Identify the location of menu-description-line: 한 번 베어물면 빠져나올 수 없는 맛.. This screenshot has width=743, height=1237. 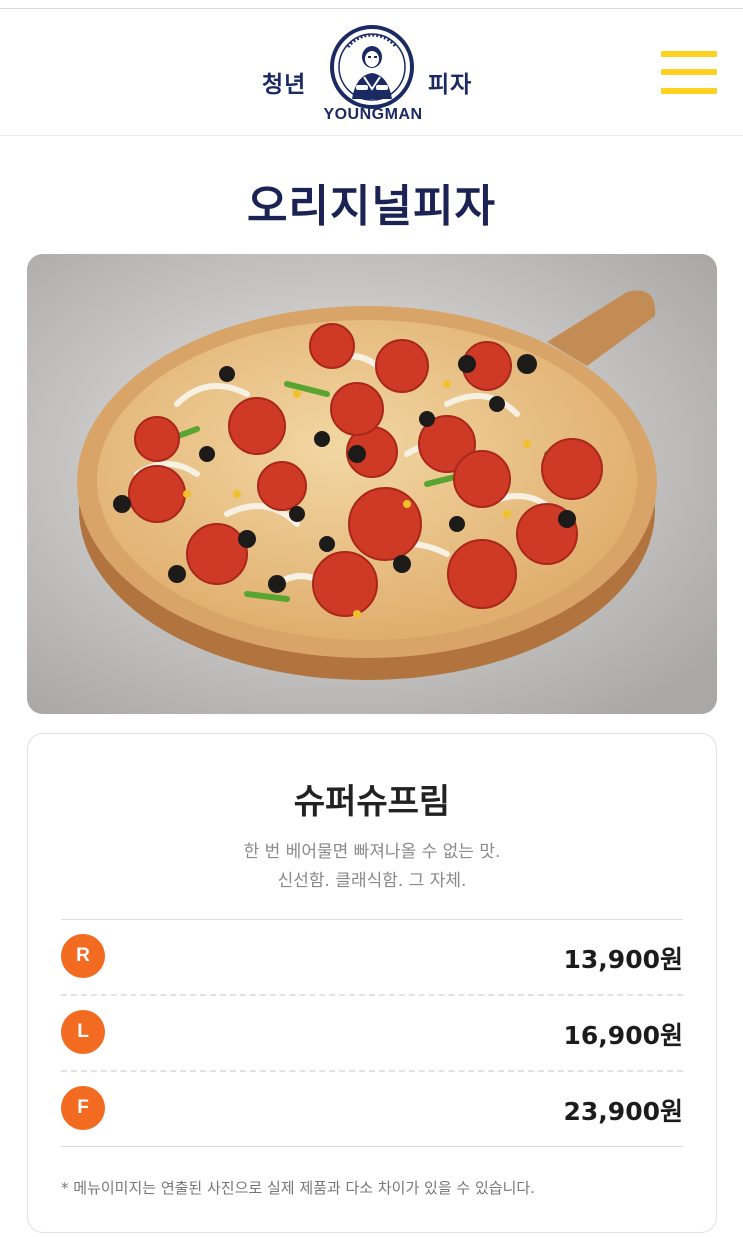
(372, 852).